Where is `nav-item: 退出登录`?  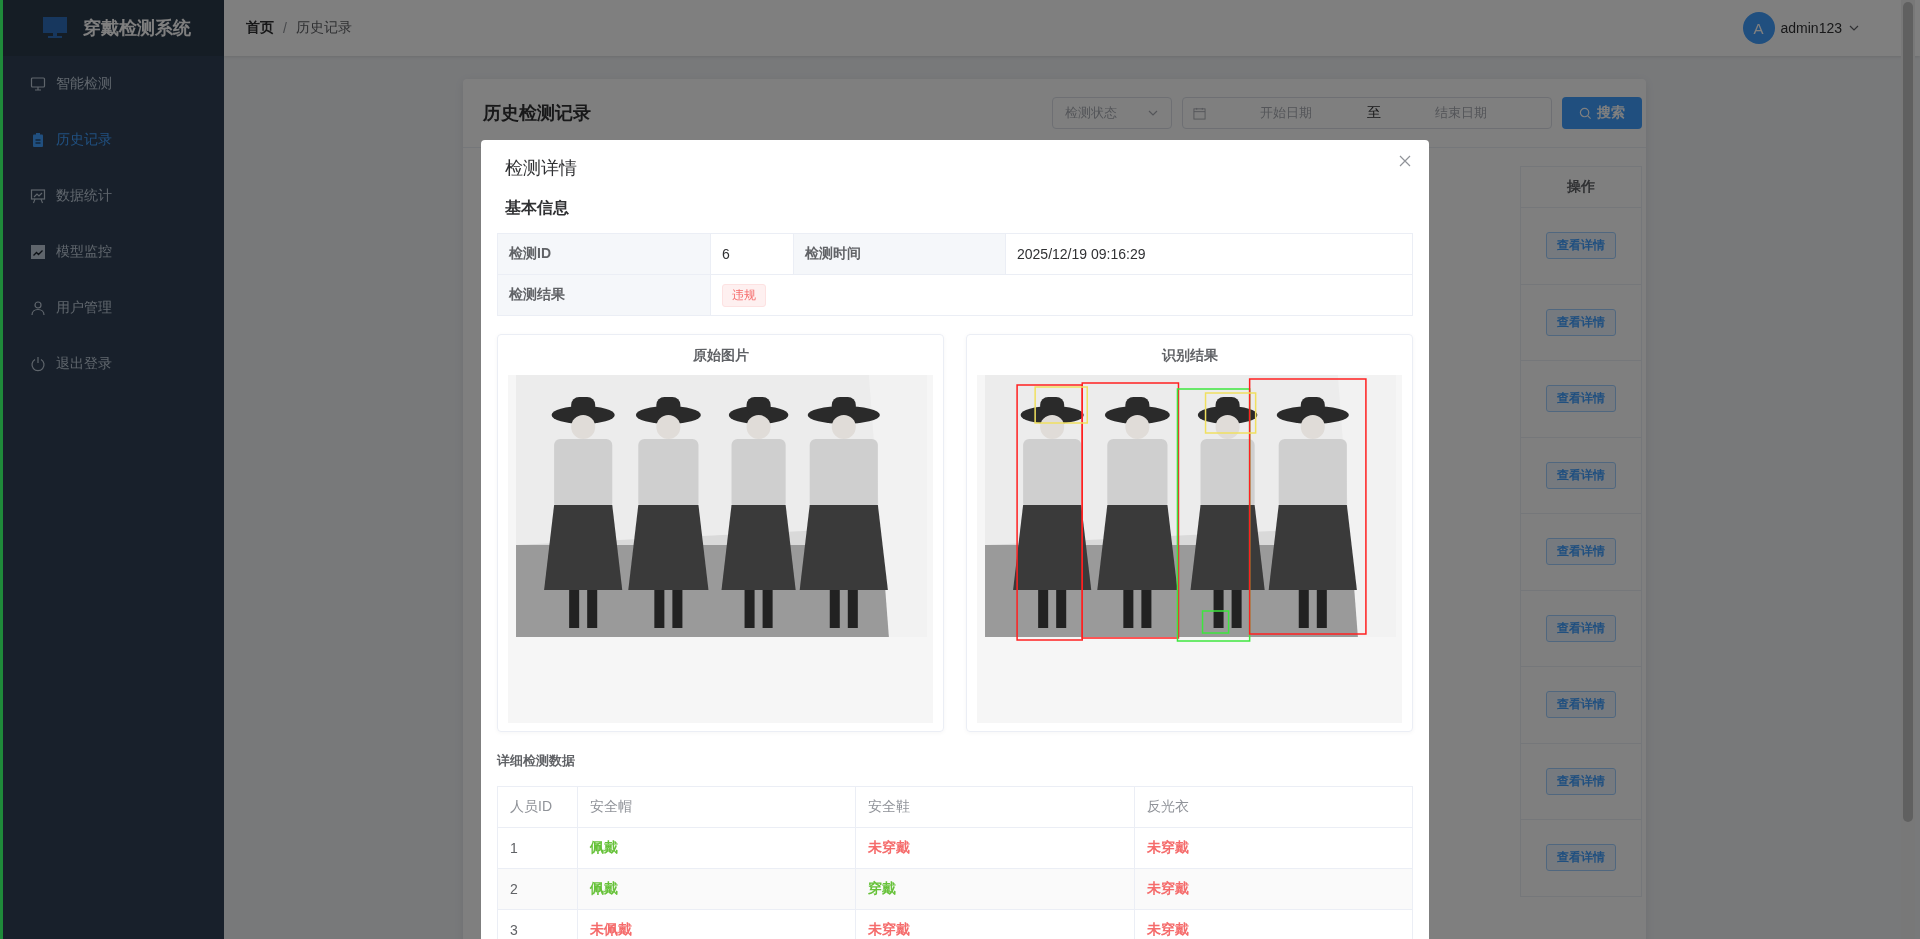
nav-item: 退出登录 is located at coordinates (113, 364).